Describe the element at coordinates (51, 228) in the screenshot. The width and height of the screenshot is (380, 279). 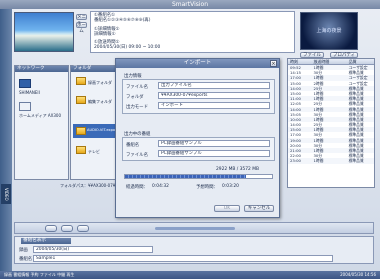
I see `previous-button` at that location.